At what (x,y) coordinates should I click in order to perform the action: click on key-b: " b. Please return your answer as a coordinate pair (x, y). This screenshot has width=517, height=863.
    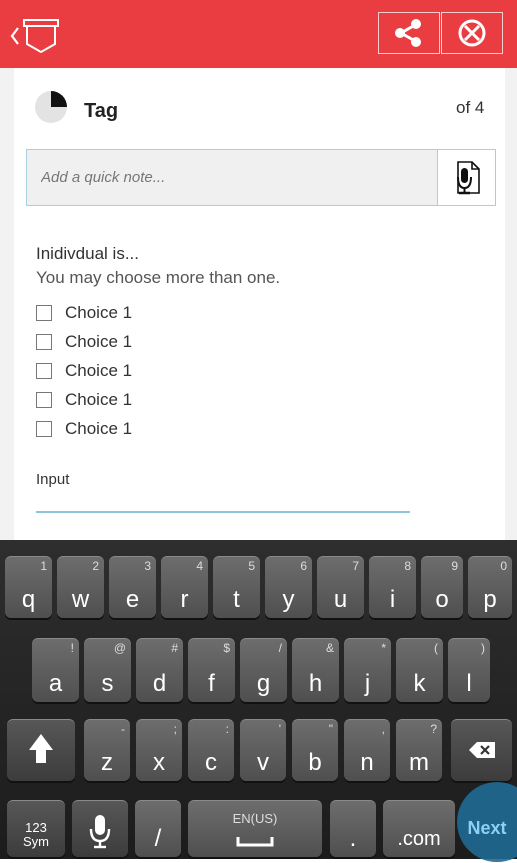
    Looking at the image, I should click on (315, 750).